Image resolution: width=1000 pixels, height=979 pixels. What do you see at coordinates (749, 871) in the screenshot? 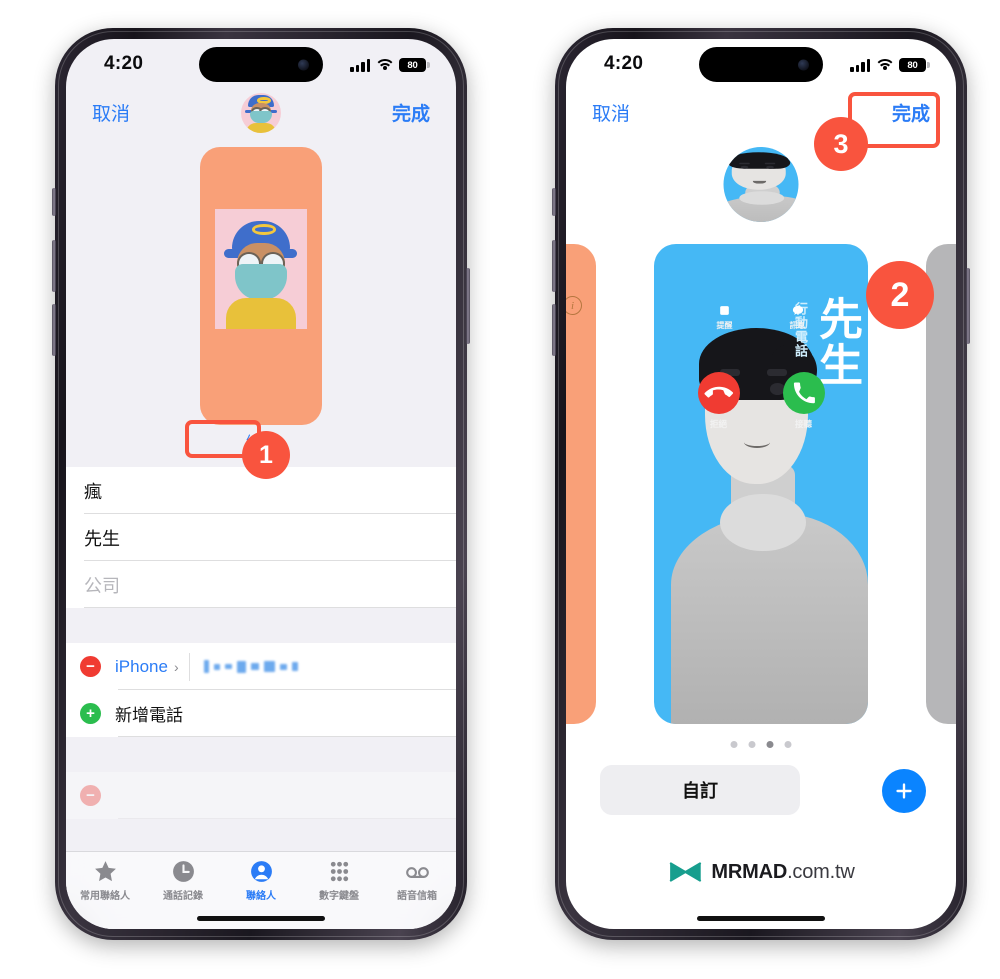
I see `watermark-brand: MRMAD` at bounding box center [749, 871].